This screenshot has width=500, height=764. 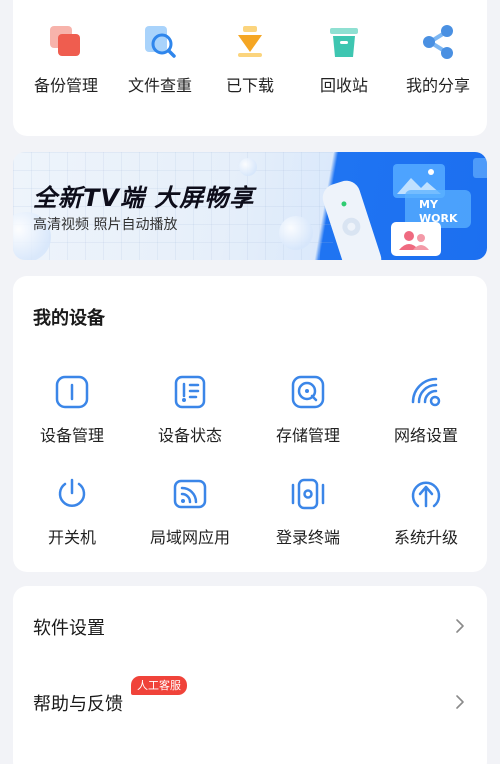 I want to click on share-icon, so click(x=438, y=42).